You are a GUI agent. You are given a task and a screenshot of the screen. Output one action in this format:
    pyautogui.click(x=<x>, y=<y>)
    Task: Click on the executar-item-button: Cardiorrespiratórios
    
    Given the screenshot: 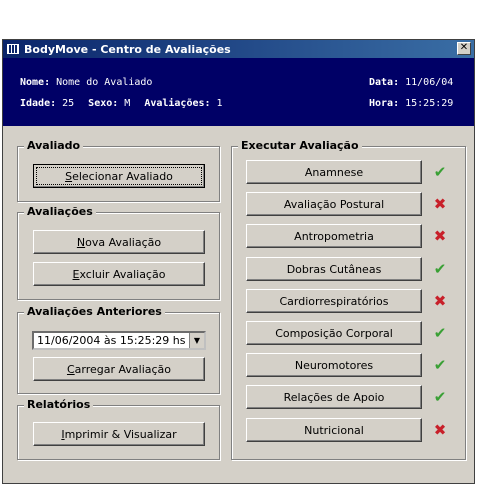 What is the action you would take?
    pyautogui.click(x=334, y=301)
    